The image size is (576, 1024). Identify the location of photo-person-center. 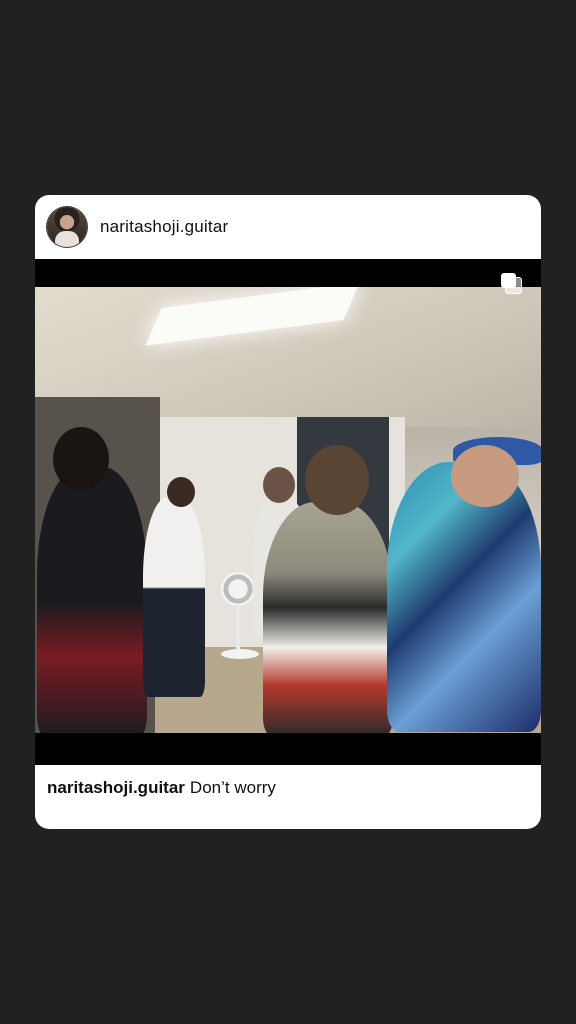
(328, 617).